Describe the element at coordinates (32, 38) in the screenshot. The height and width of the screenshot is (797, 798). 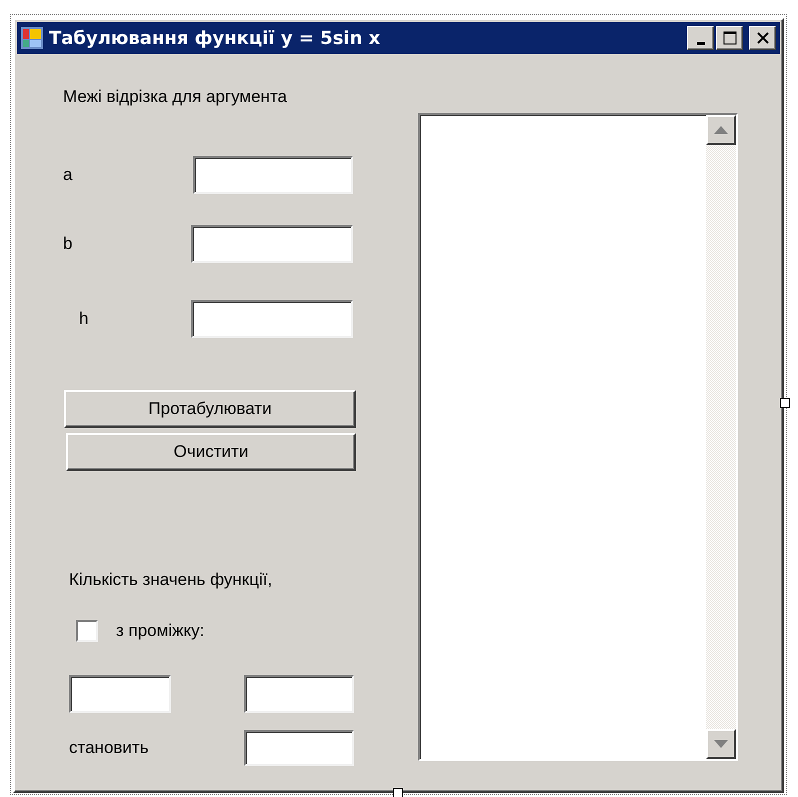
I see `app-icon` at that location.